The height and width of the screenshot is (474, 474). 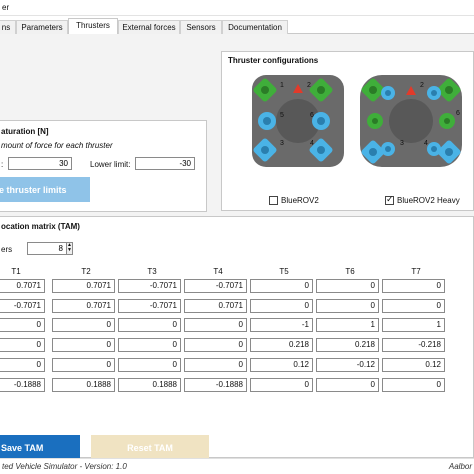 I want to click on bluerov2-heavy-label: BlueROV2 Heavy, so click(x=428, y=200).